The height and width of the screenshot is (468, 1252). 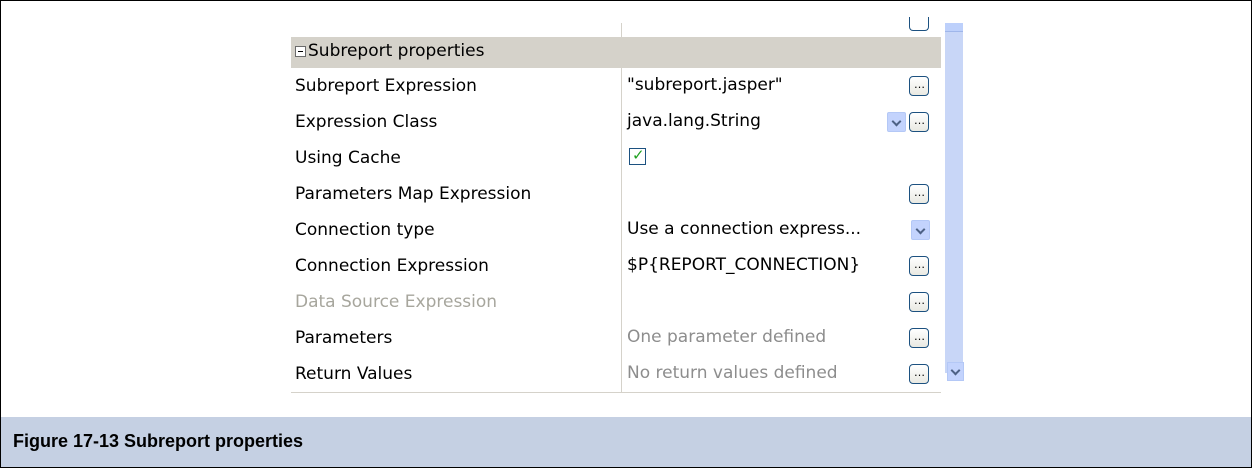 What do you see at coordinates (705, 85) in the screenshot?
I see `property-value: "subreport.jasper"` at bounding box center [705, 85].